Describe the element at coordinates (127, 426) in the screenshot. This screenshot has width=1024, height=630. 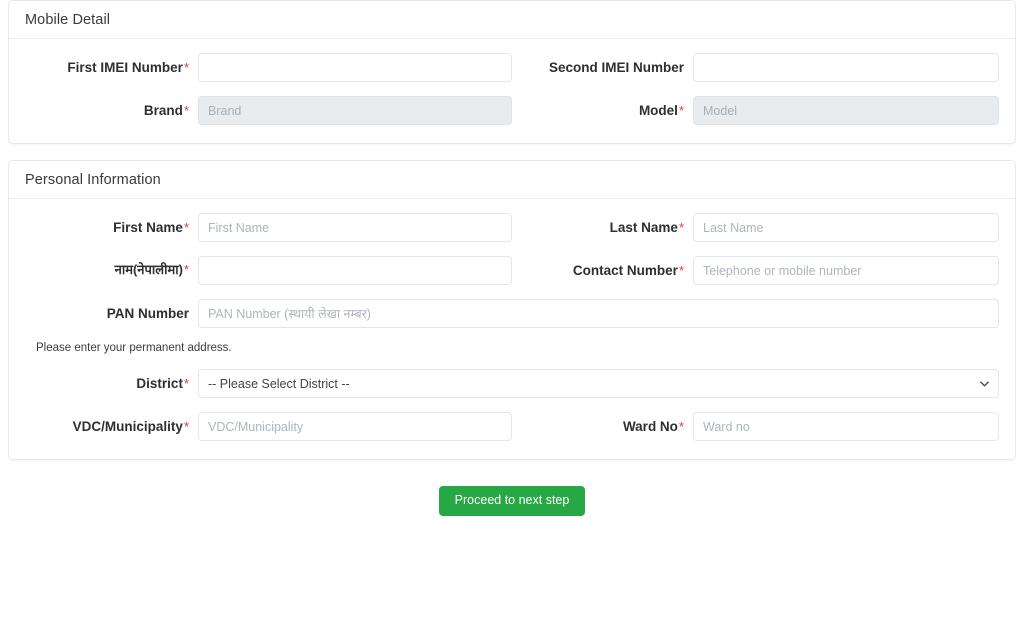
I see `label-text: VDC/Municipality` at that location.